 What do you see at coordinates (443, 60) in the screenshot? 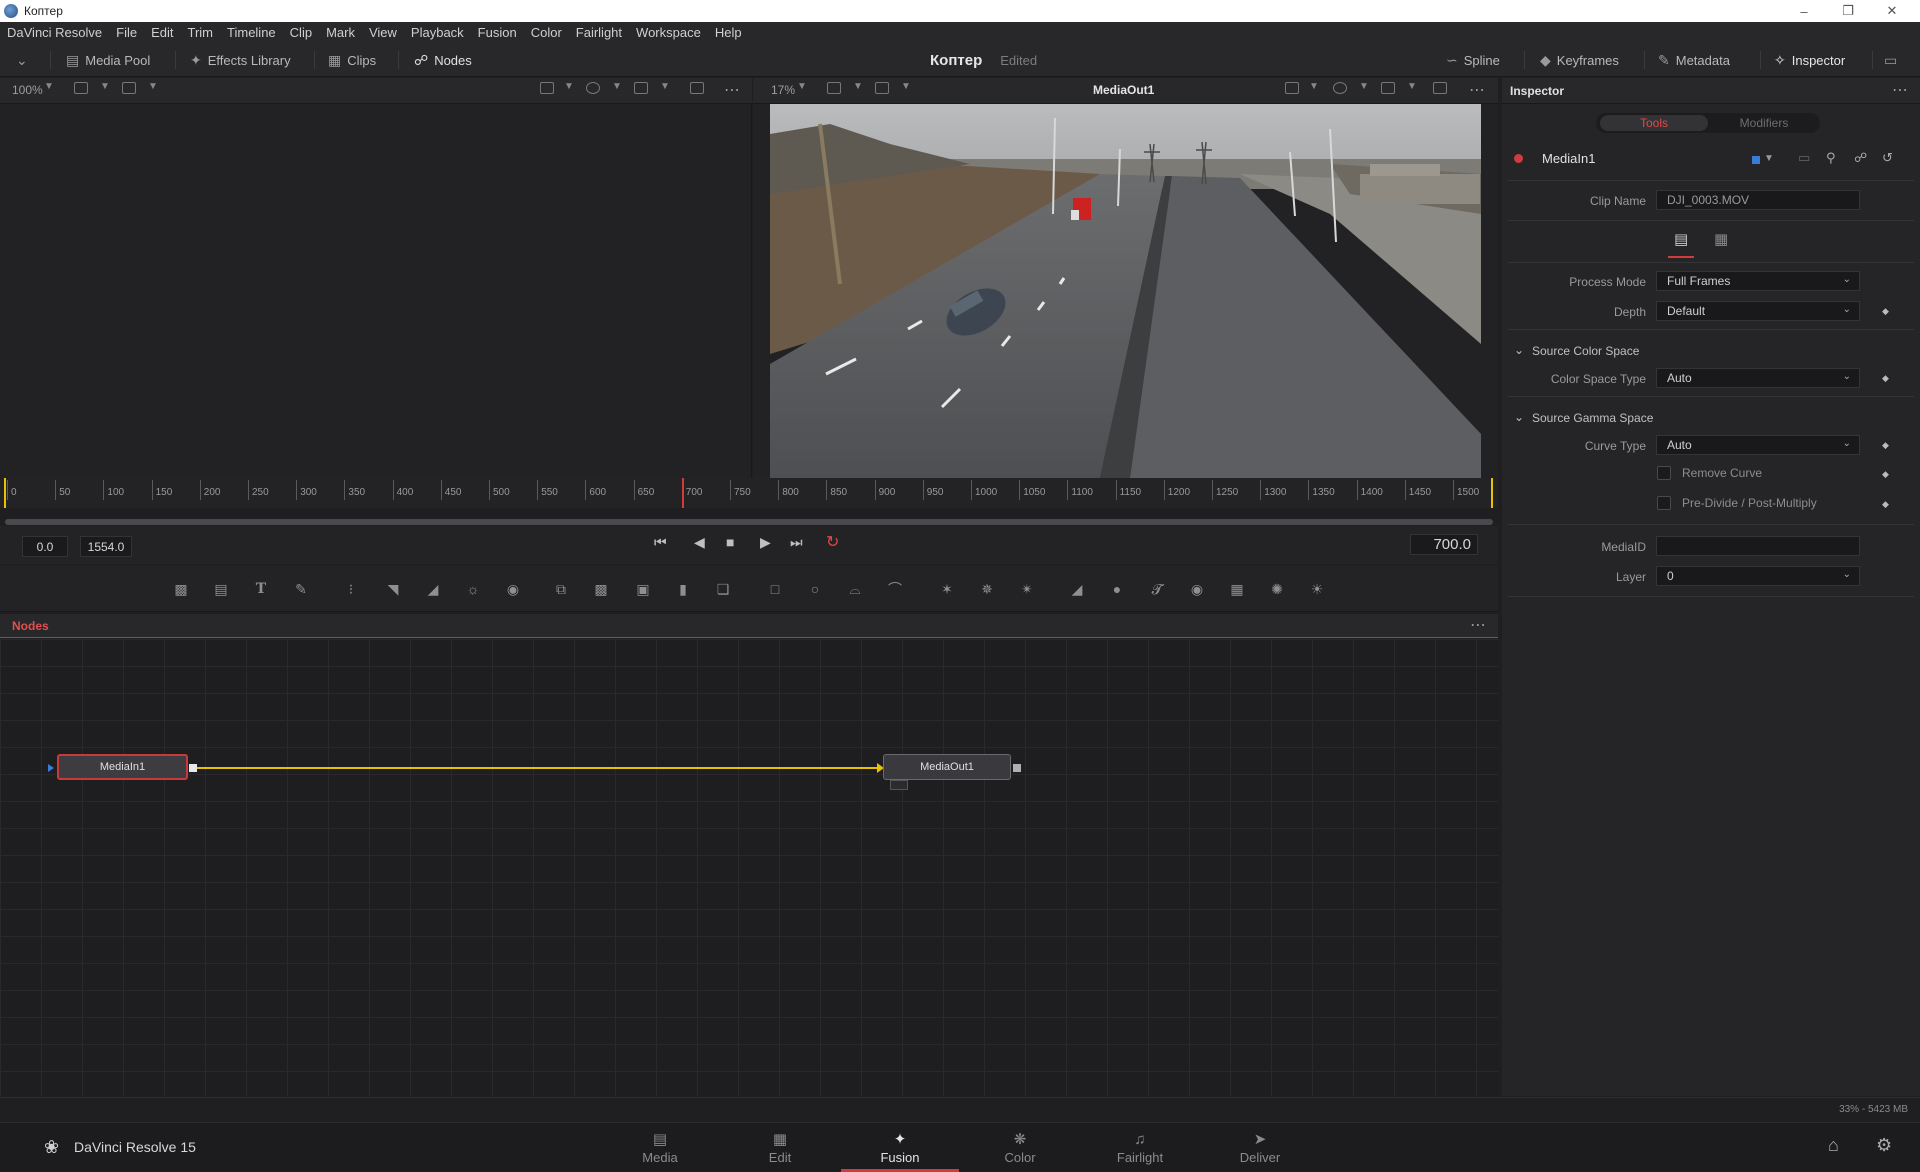
I see `nodes-button: ☍ Nodes` at bounding box center [443, 60].